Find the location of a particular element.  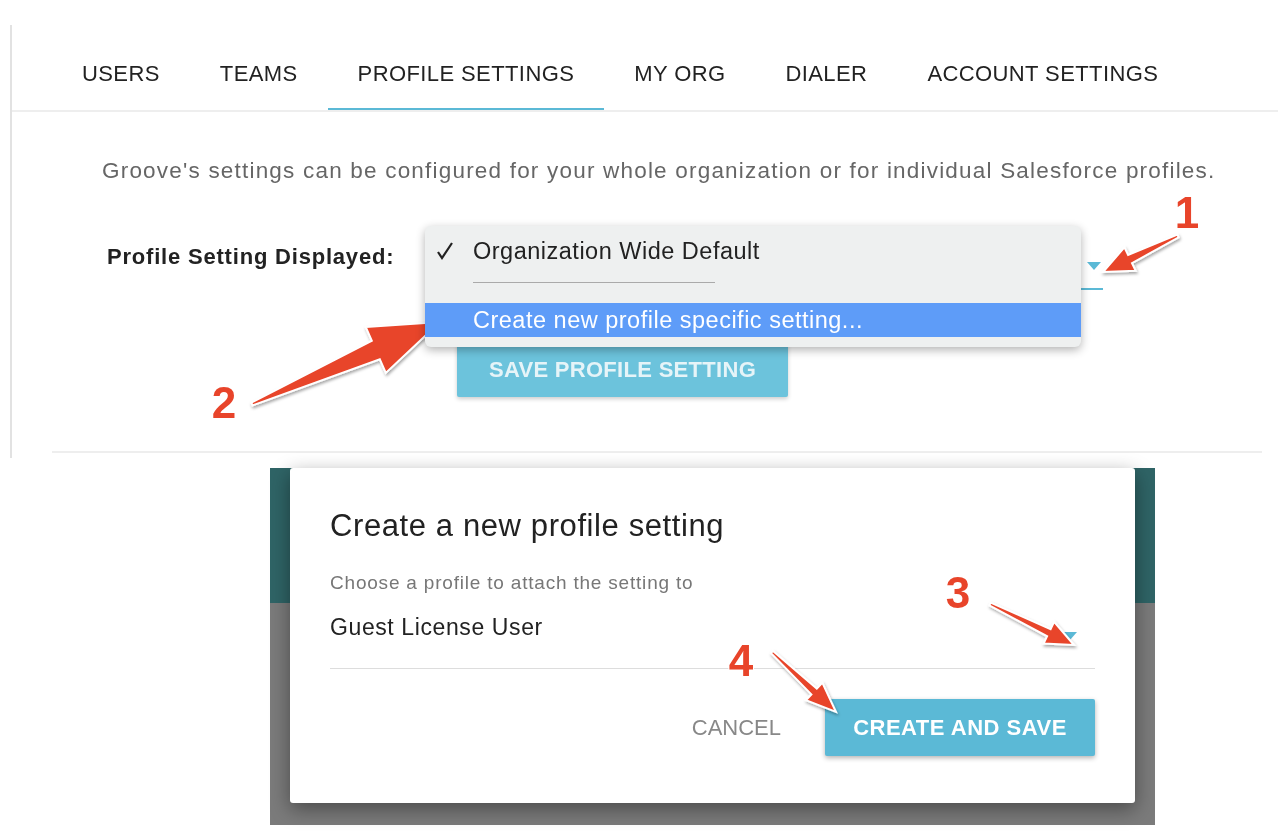

tab: MY ORG is located at coordinates (680, 75).